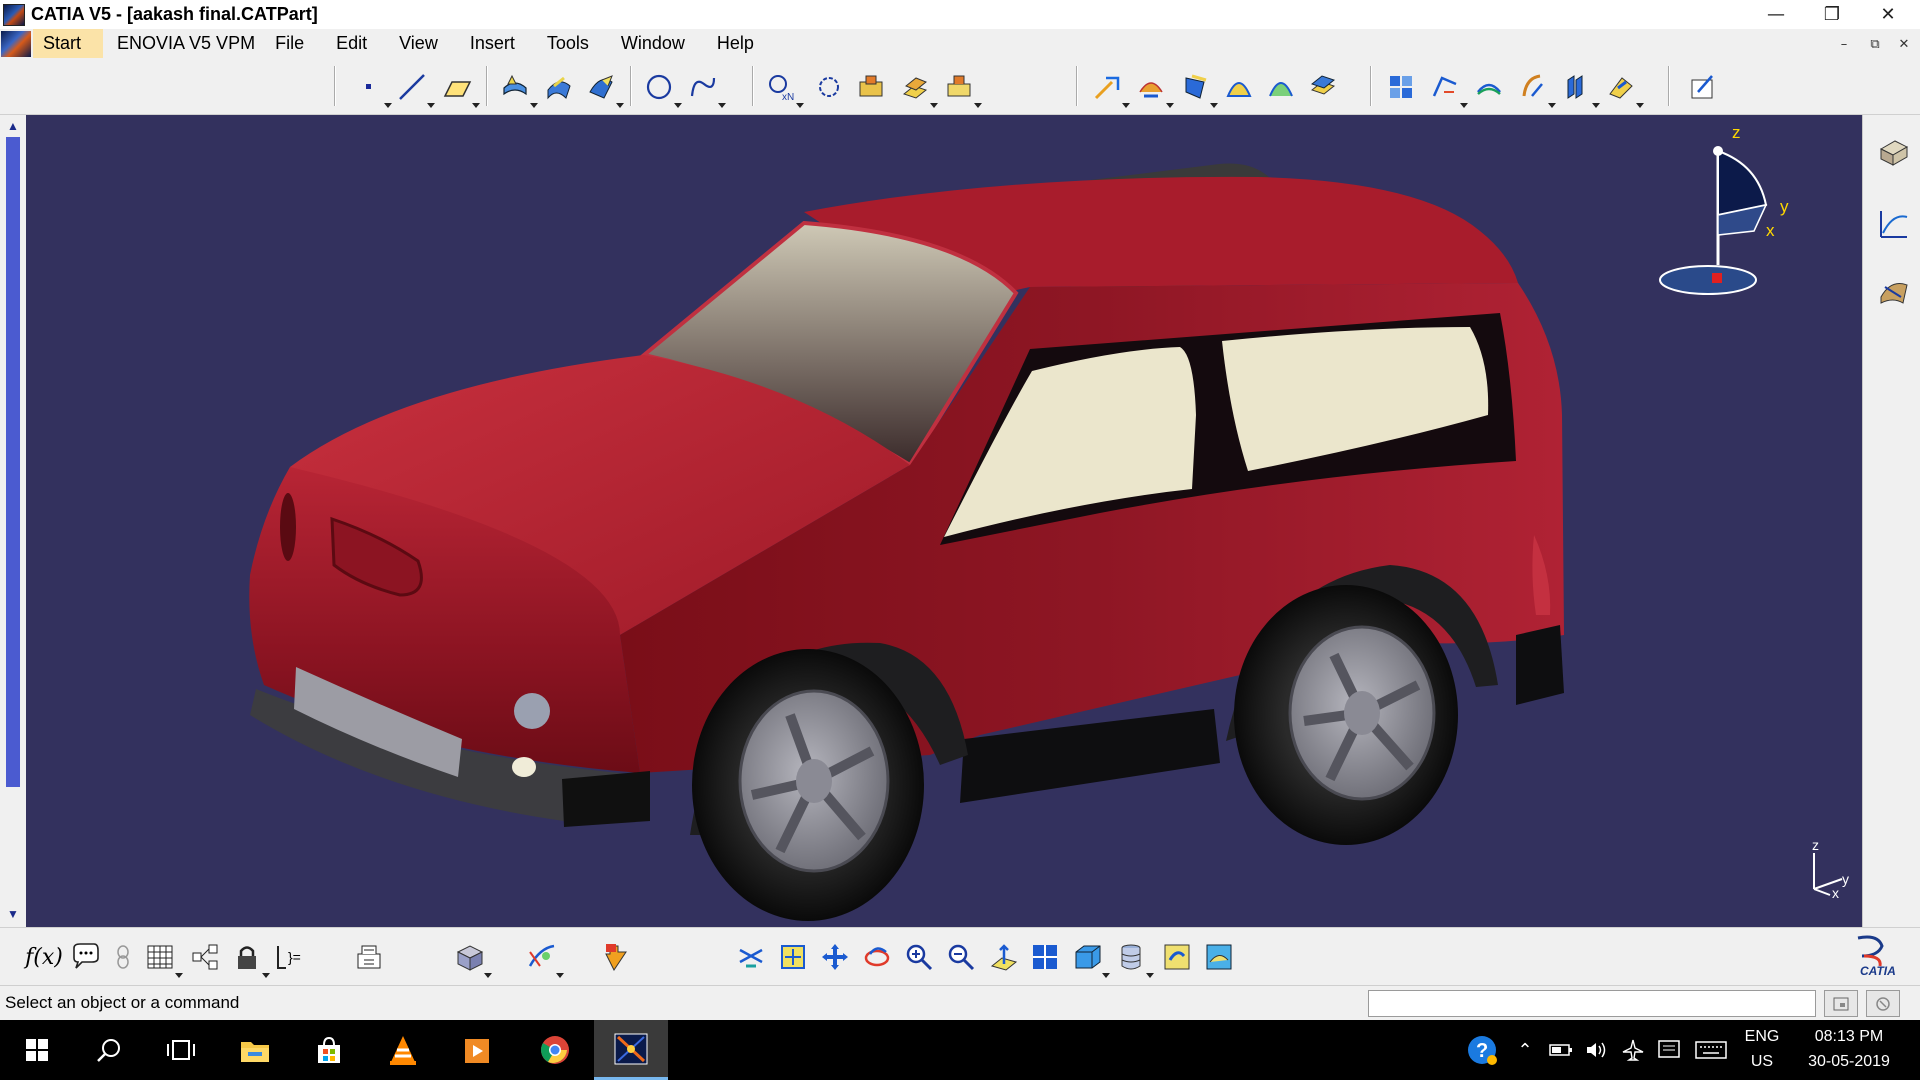 This screenshot has height=1080, width=1920. Describe the element at coordinates (16, 43) in the screenshot. I see `document-icon` at that location.